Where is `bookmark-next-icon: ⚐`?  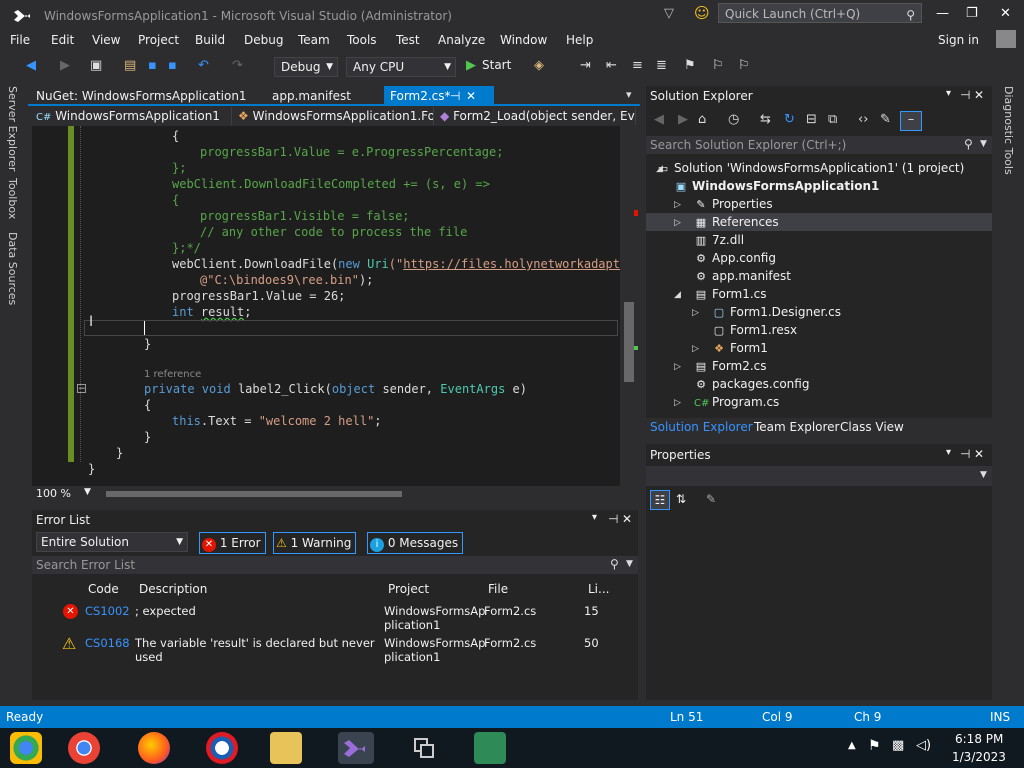
bookmark-next-icon: ⚐ is located at coordinates (744, 65).